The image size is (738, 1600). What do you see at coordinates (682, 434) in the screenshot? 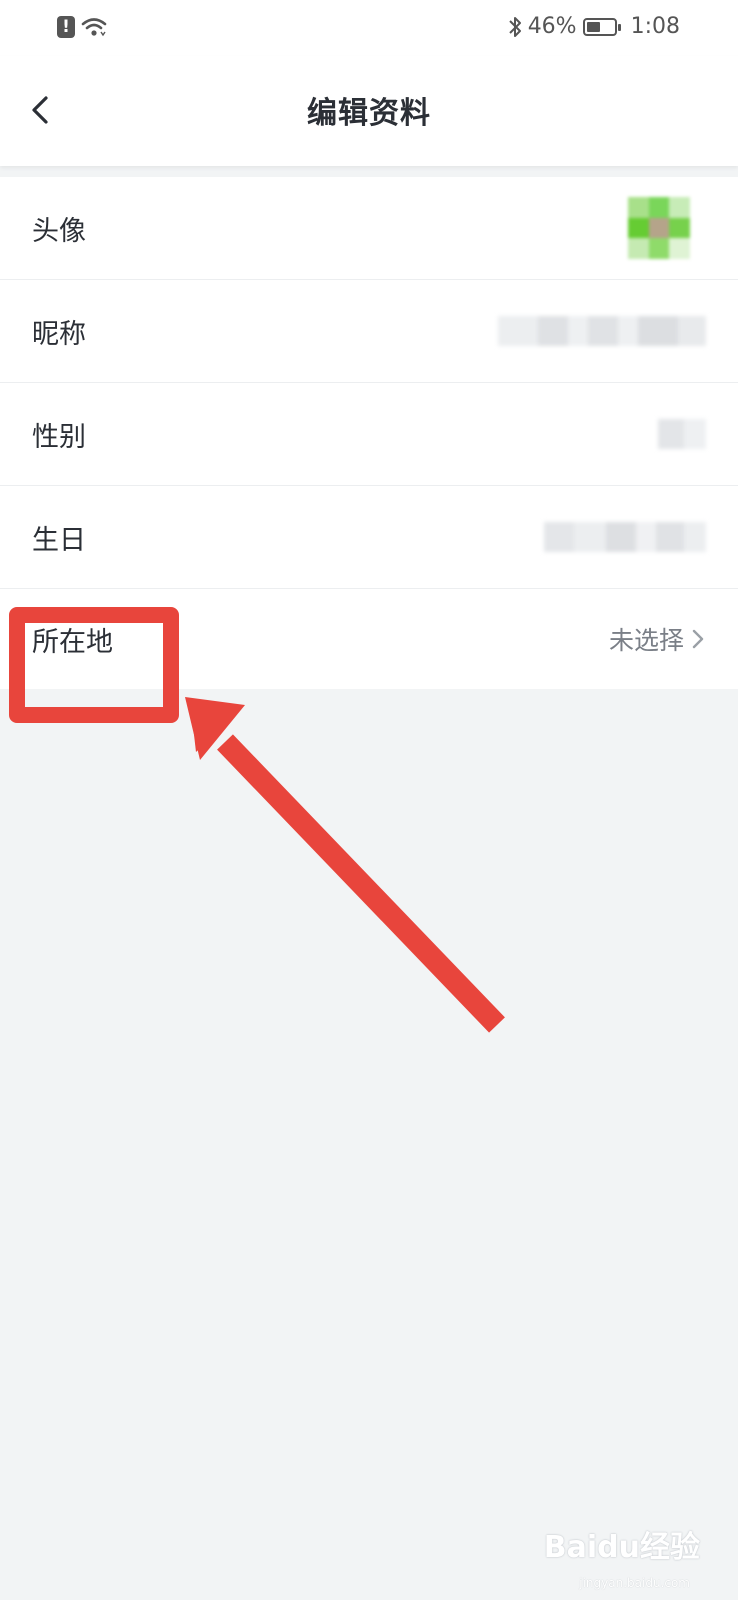
I see `gender-value-blurred` at bounding box center [682, 434].